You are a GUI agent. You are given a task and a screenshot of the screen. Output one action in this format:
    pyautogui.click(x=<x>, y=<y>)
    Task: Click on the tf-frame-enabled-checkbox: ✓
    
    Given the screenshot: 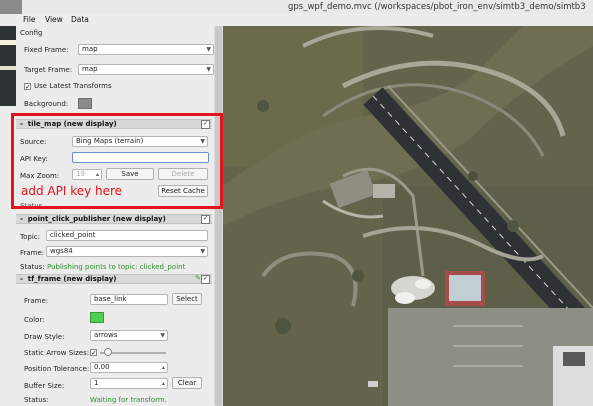 What is the action you would take?
    pyautogui.click(x=205, y=279)
    